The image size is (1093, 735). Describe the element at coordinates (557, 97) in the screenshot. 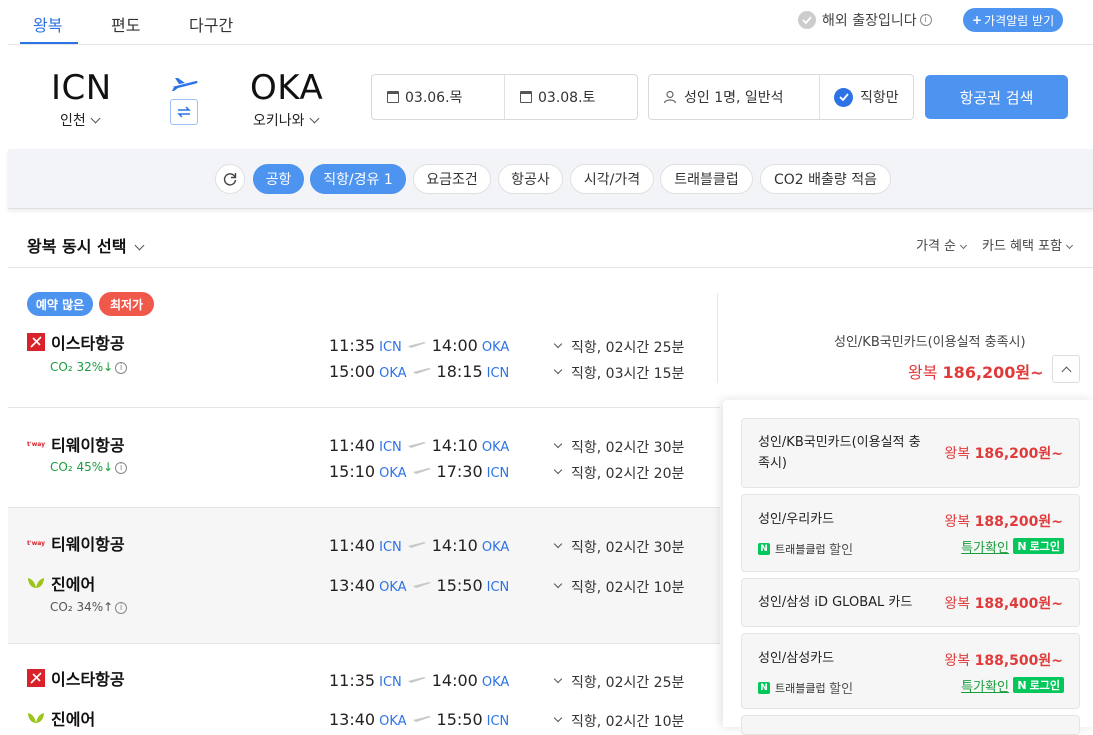

I see `return-date-field: 03.08.토` at that location.